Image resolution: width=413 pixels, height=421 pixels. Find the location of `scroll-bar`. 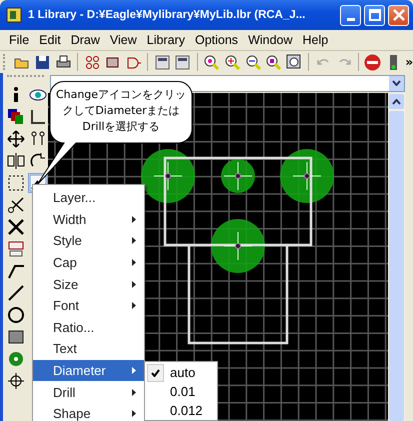

scroll-bar is located at coordinates (396, 257).